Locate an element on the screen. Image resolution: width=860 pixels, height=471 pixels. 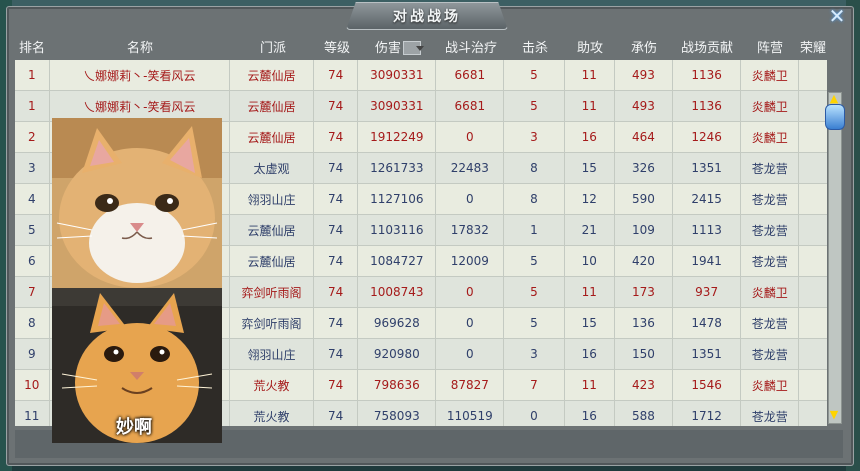
cell-assists: 10 is located at coordinates (590, 261).